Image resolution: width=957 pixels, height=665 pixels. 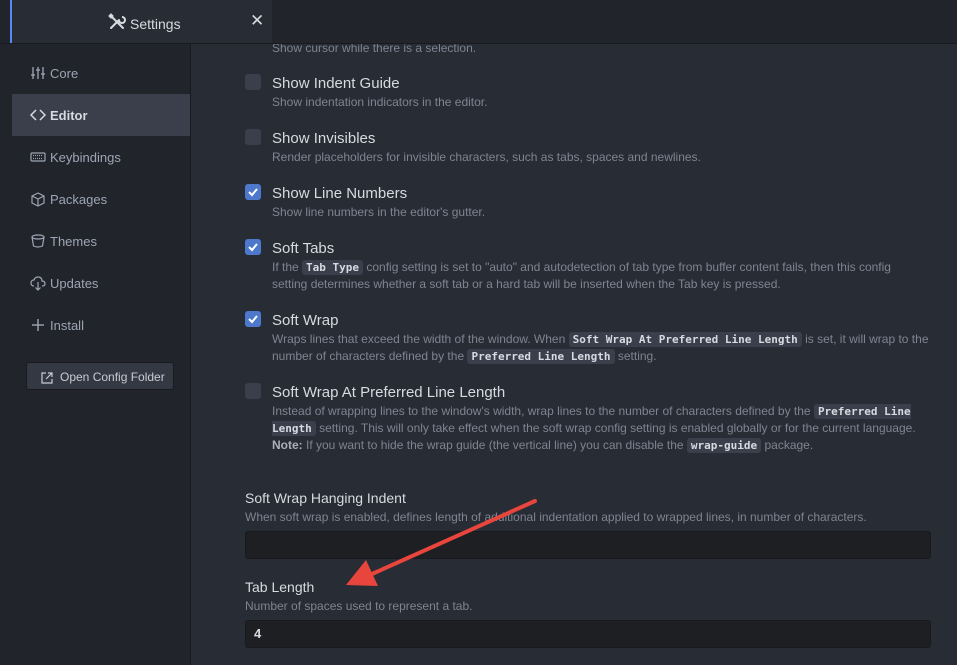 I want to click on code-snippet: wrap-guide, so click(x=724, y=445).